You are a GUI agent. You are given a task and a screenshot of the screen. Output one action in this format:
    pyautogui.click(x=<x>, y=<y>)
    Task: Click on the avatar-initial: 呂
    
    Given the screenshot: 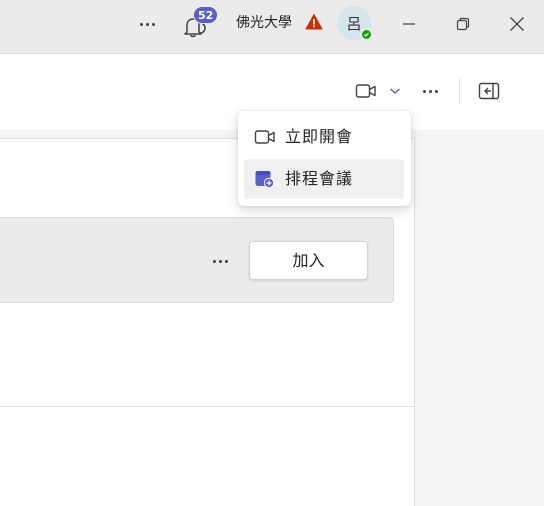 What is the action you would take?
    pyautogui.click(x=354, y=23)
    